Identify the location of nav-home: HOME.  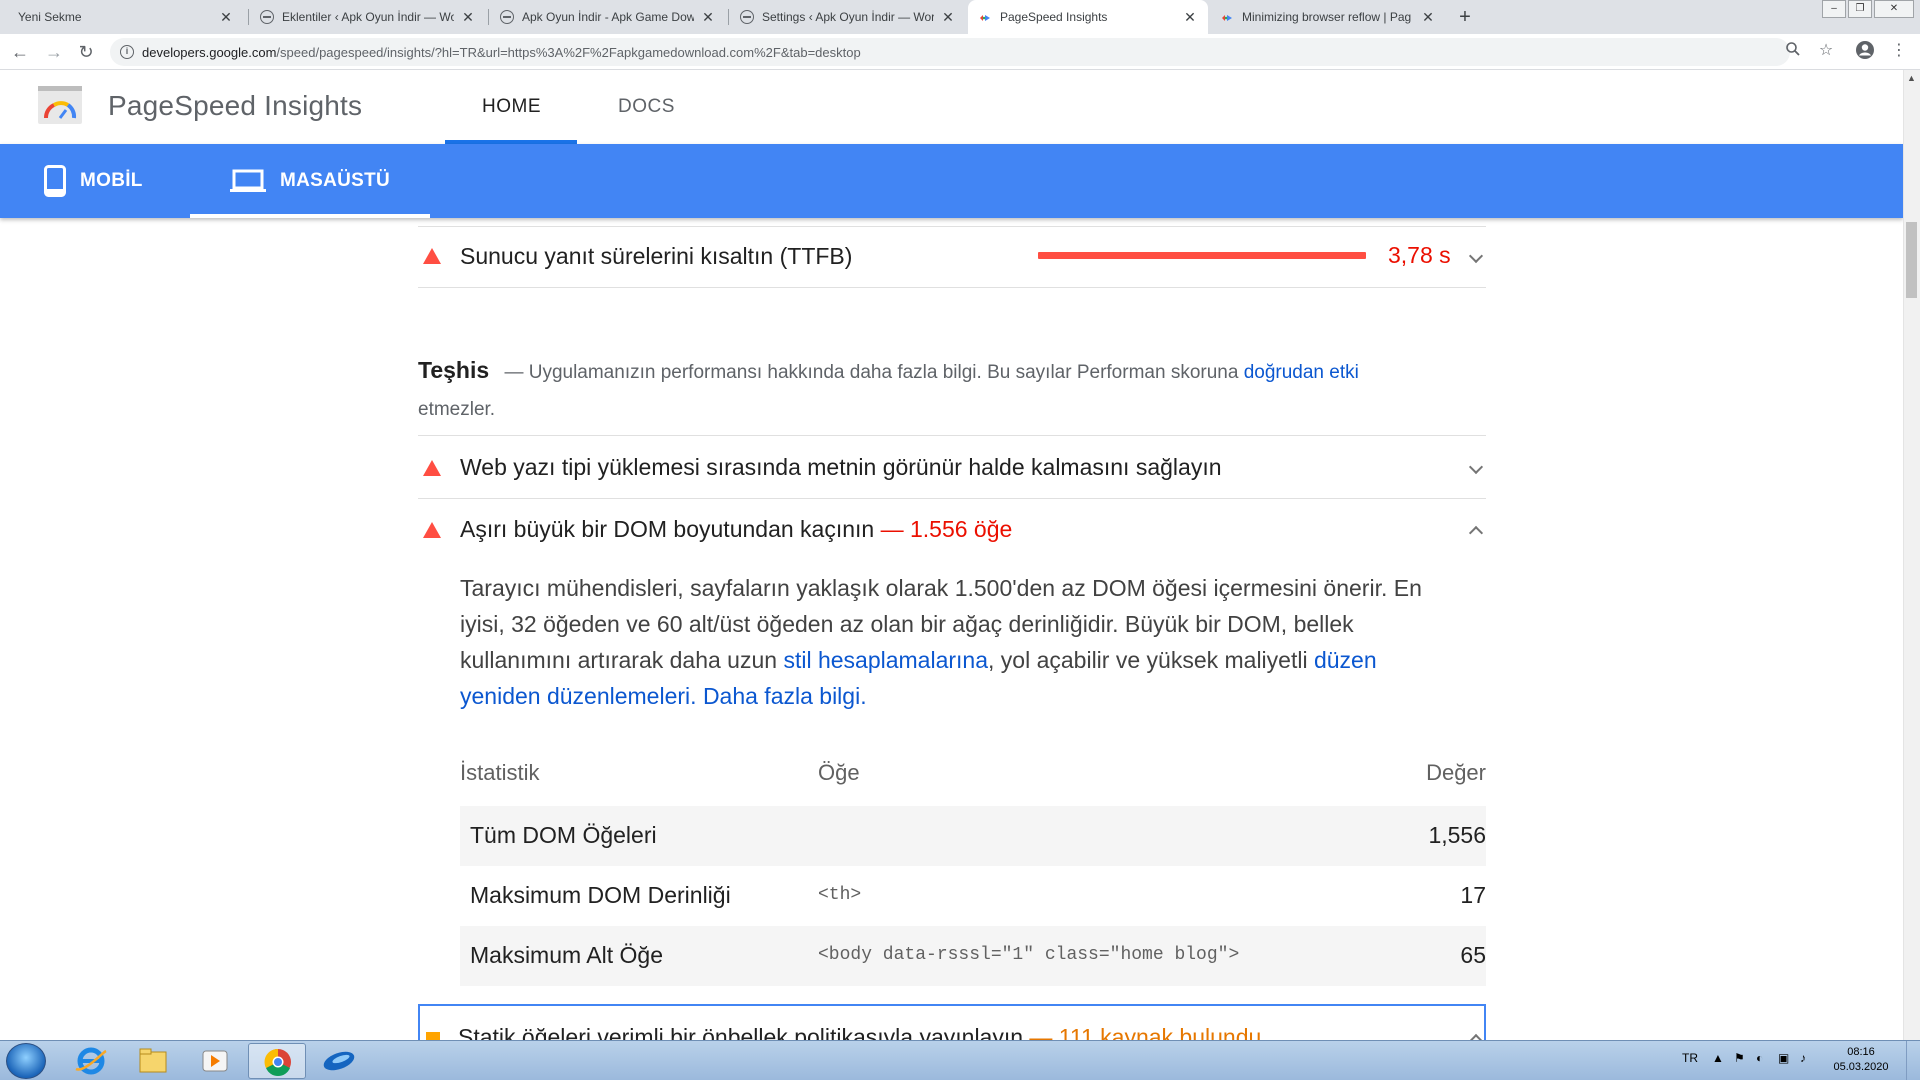
(511, 107).